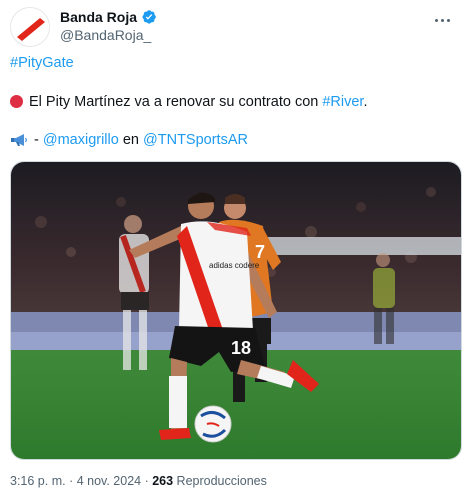 Image resolution: width=468 pixels, height=497 pixels. I want to click on more-options-icon, so click(442, 20).